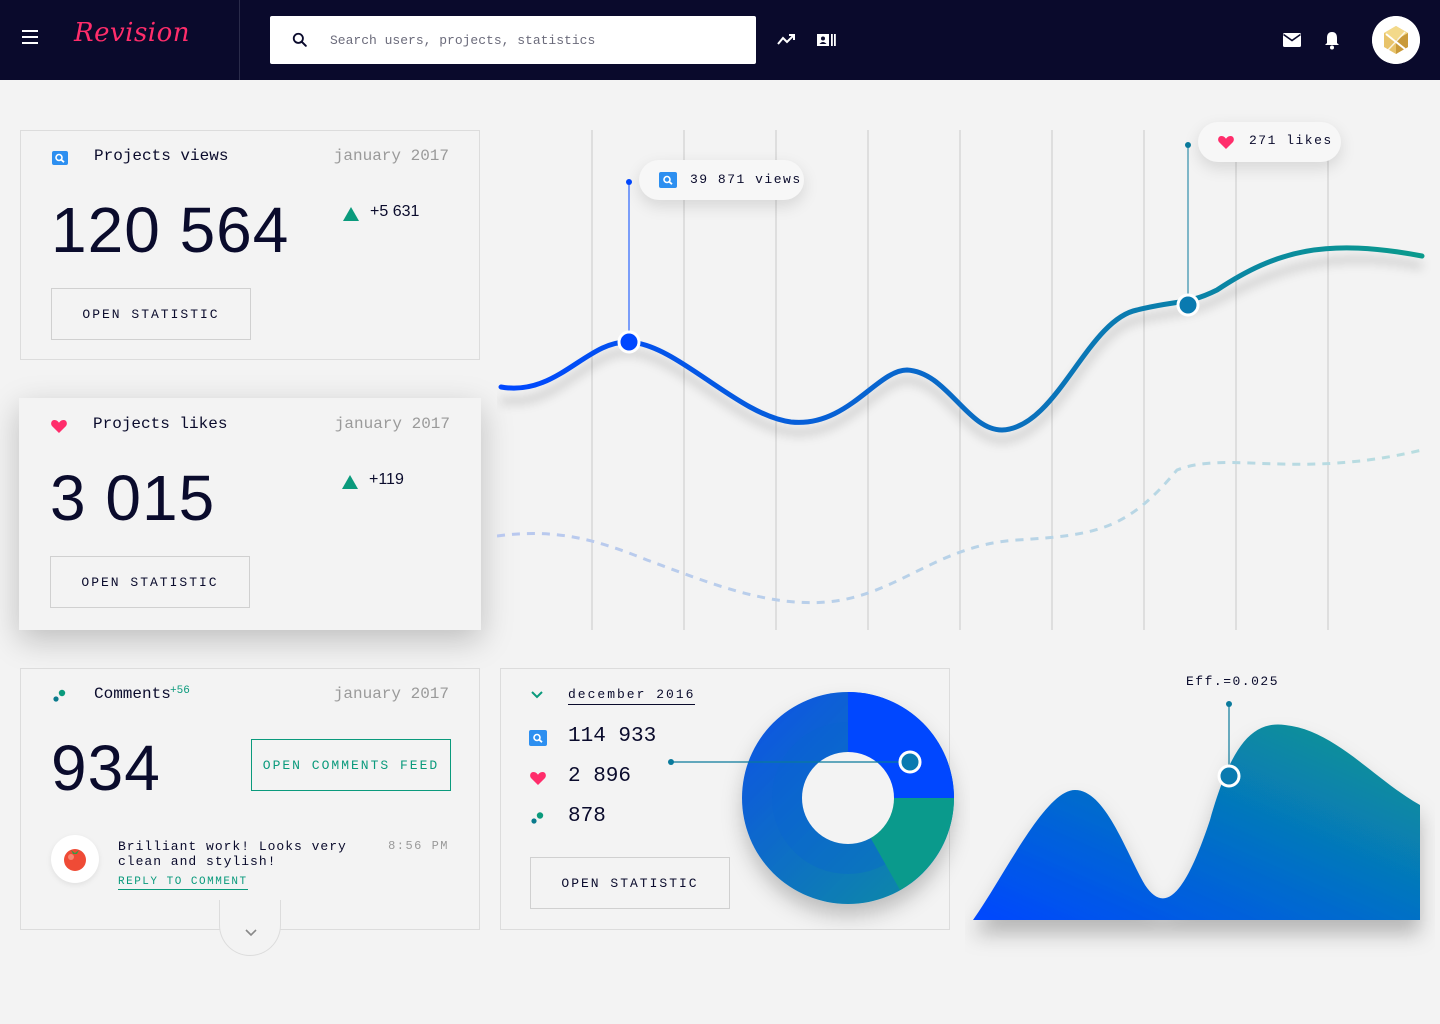 This screenshot has width=1440, height=1024. Describe the element at coordinates (671, 762) in the screenshot. I see `donut-connector-dot` at that location.